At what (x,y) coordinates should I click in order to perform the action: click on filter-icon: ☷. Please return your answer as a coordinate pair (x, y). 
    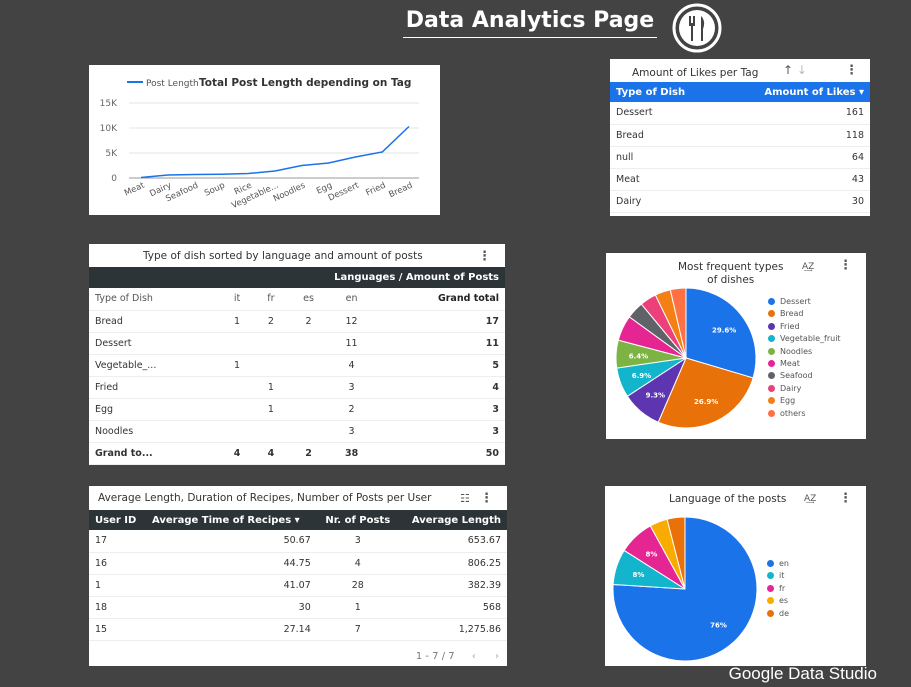
    Looking at the image, I should click on (465, 498).